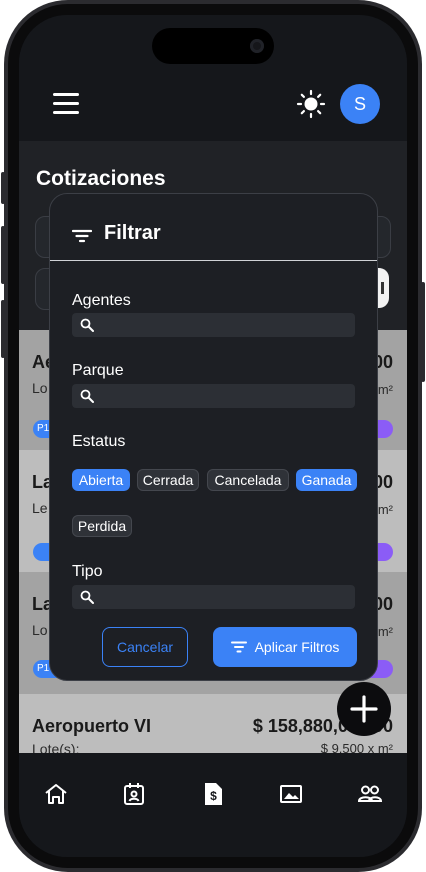  I want to click on cancel-button: Cancelar, so click(145, 647).